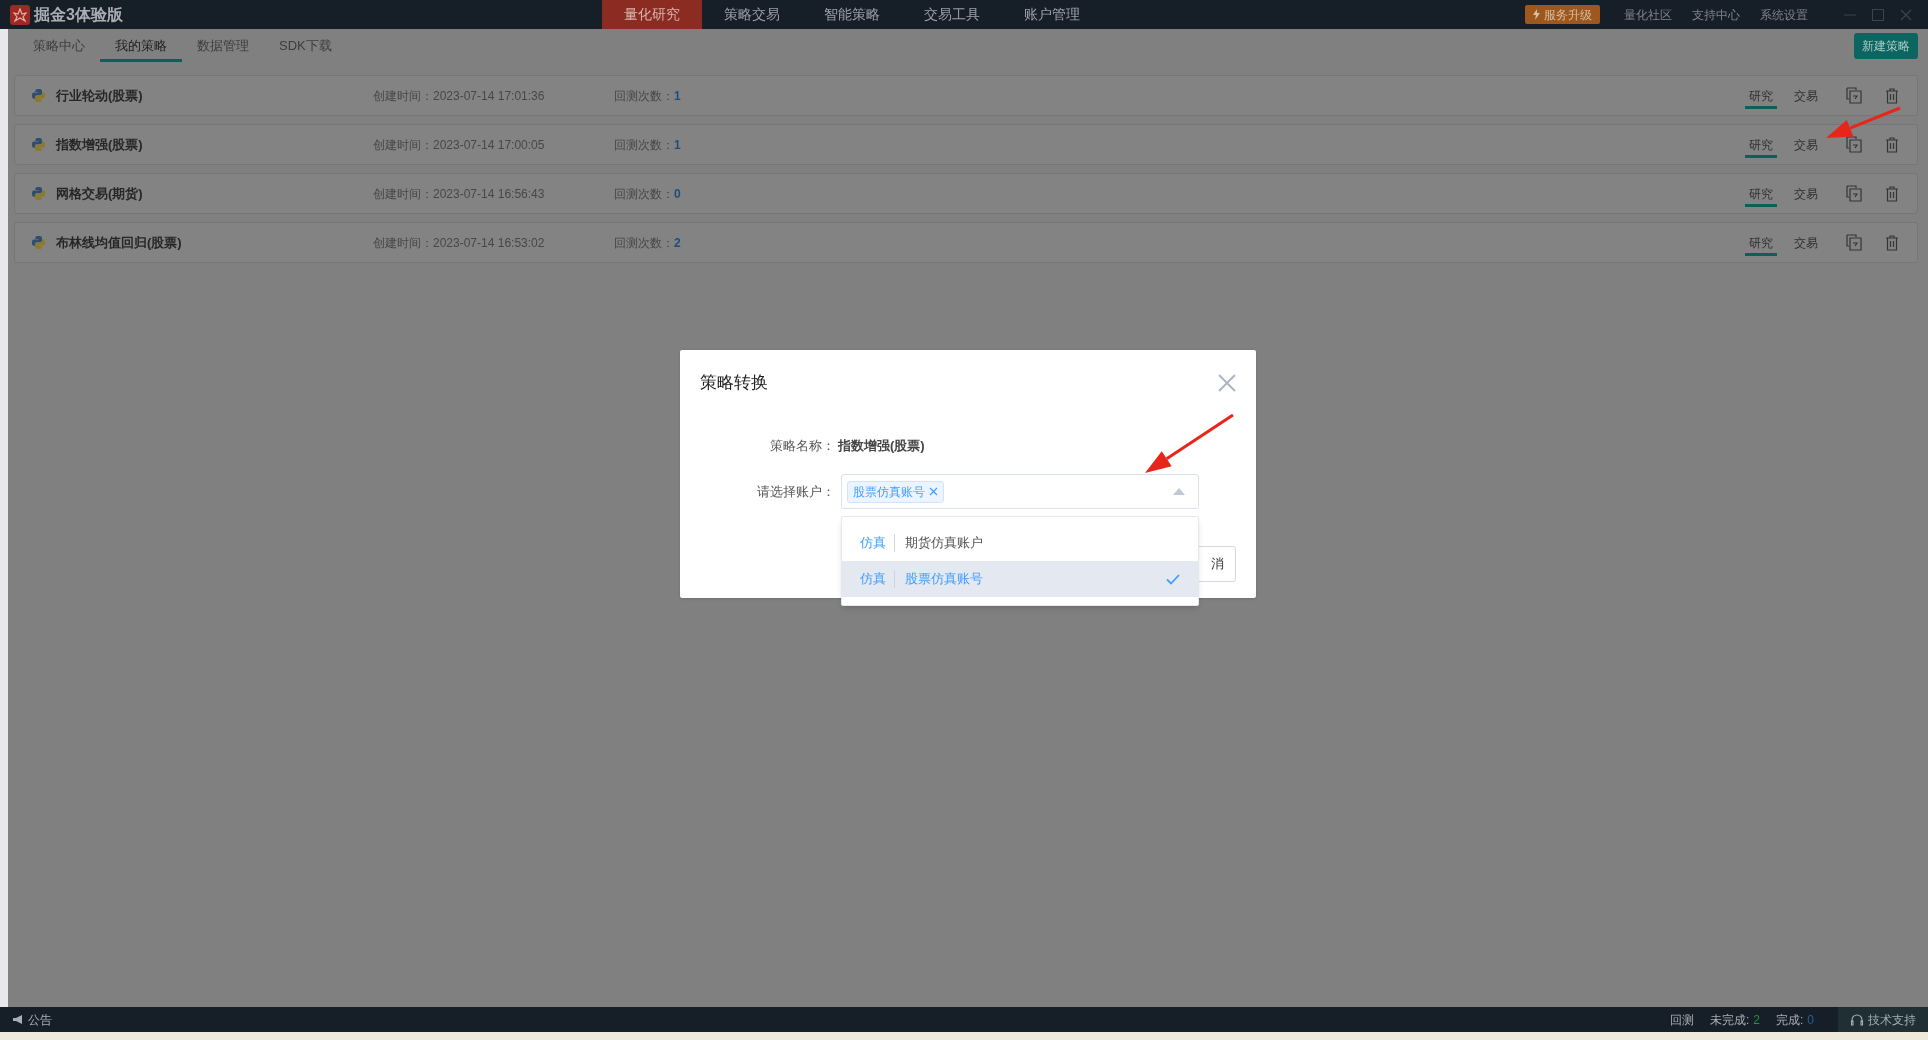  What do you see at coordinates (752, 14) in the screenshot?
I see `nav-tab: 策略交易` at bounding box center [752, 14].